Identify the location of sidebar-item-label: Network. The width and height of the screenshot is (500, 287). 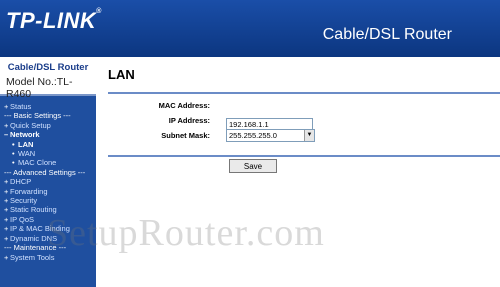
(25, 135).